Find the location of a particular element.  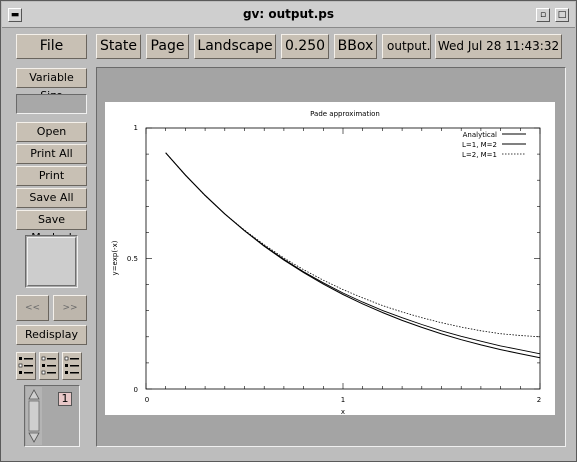

page-list-scrollbar is located at coordinates (34, 416).